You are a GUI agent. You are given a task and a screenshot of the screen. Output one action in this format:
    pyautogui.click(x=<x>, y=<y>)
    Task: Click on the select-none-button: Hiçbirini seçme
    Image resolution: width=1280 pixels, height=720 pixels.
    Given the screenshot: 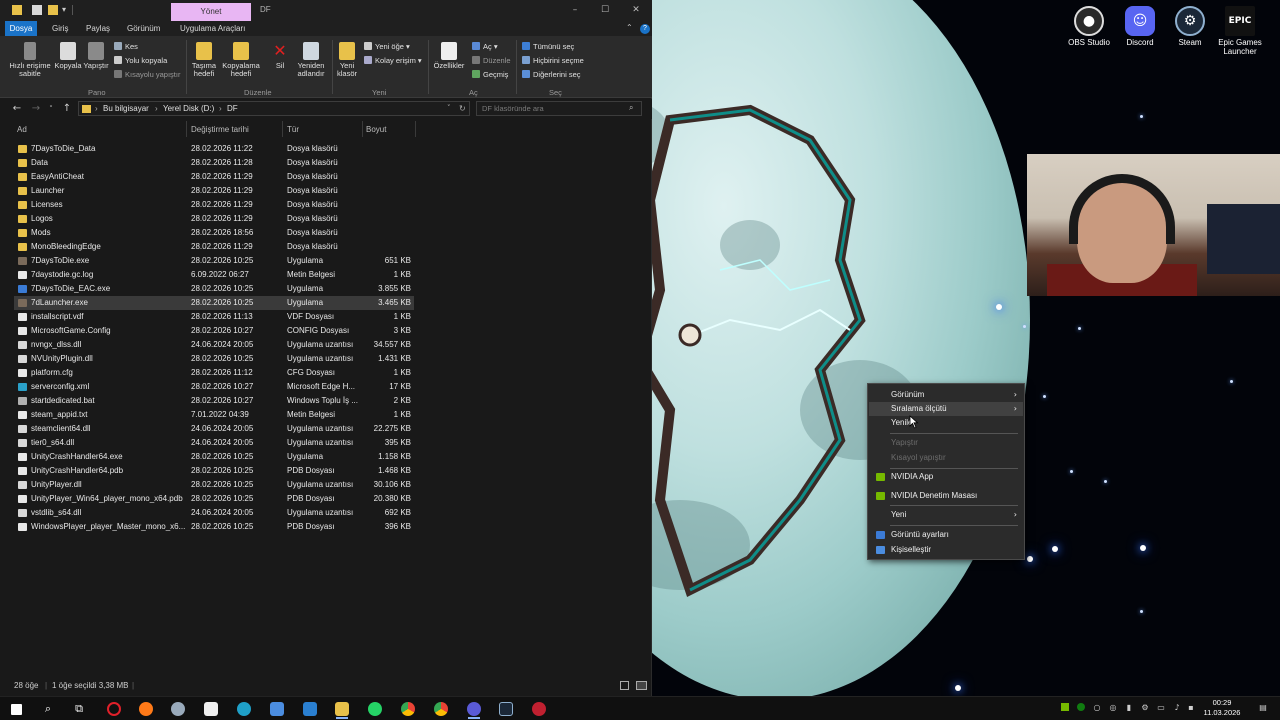 What is the action you would take?
    pyautogui.click(x=553, y=60)
    